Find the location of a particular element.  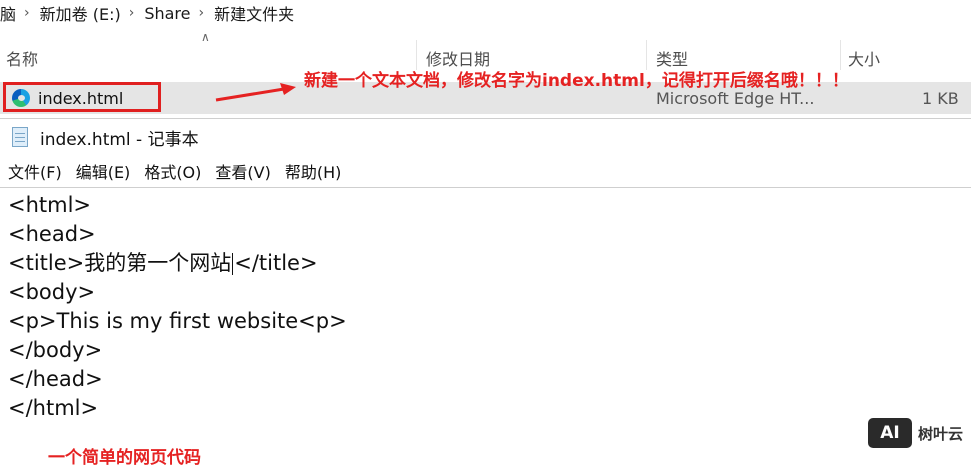

file-name: index.html is located at coordinates (80, 98).